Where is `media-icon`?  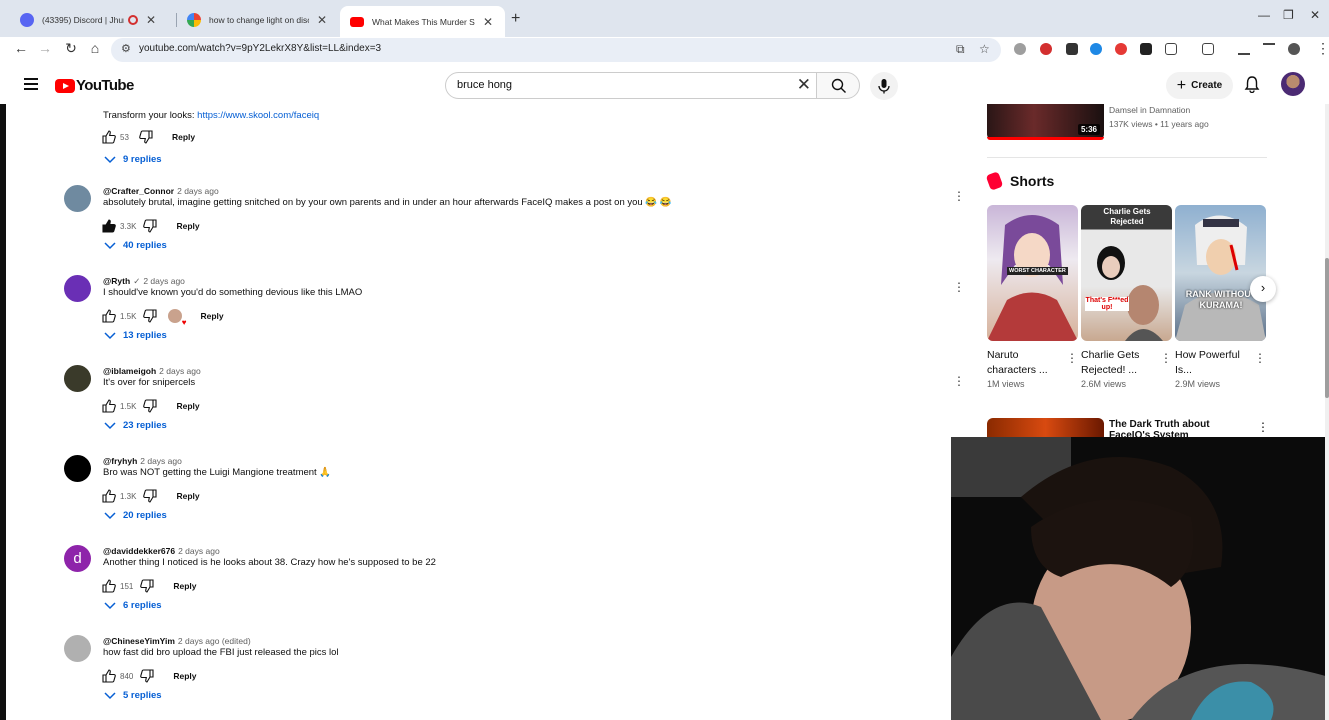 media-icon is located at coordinates (1269, 49).